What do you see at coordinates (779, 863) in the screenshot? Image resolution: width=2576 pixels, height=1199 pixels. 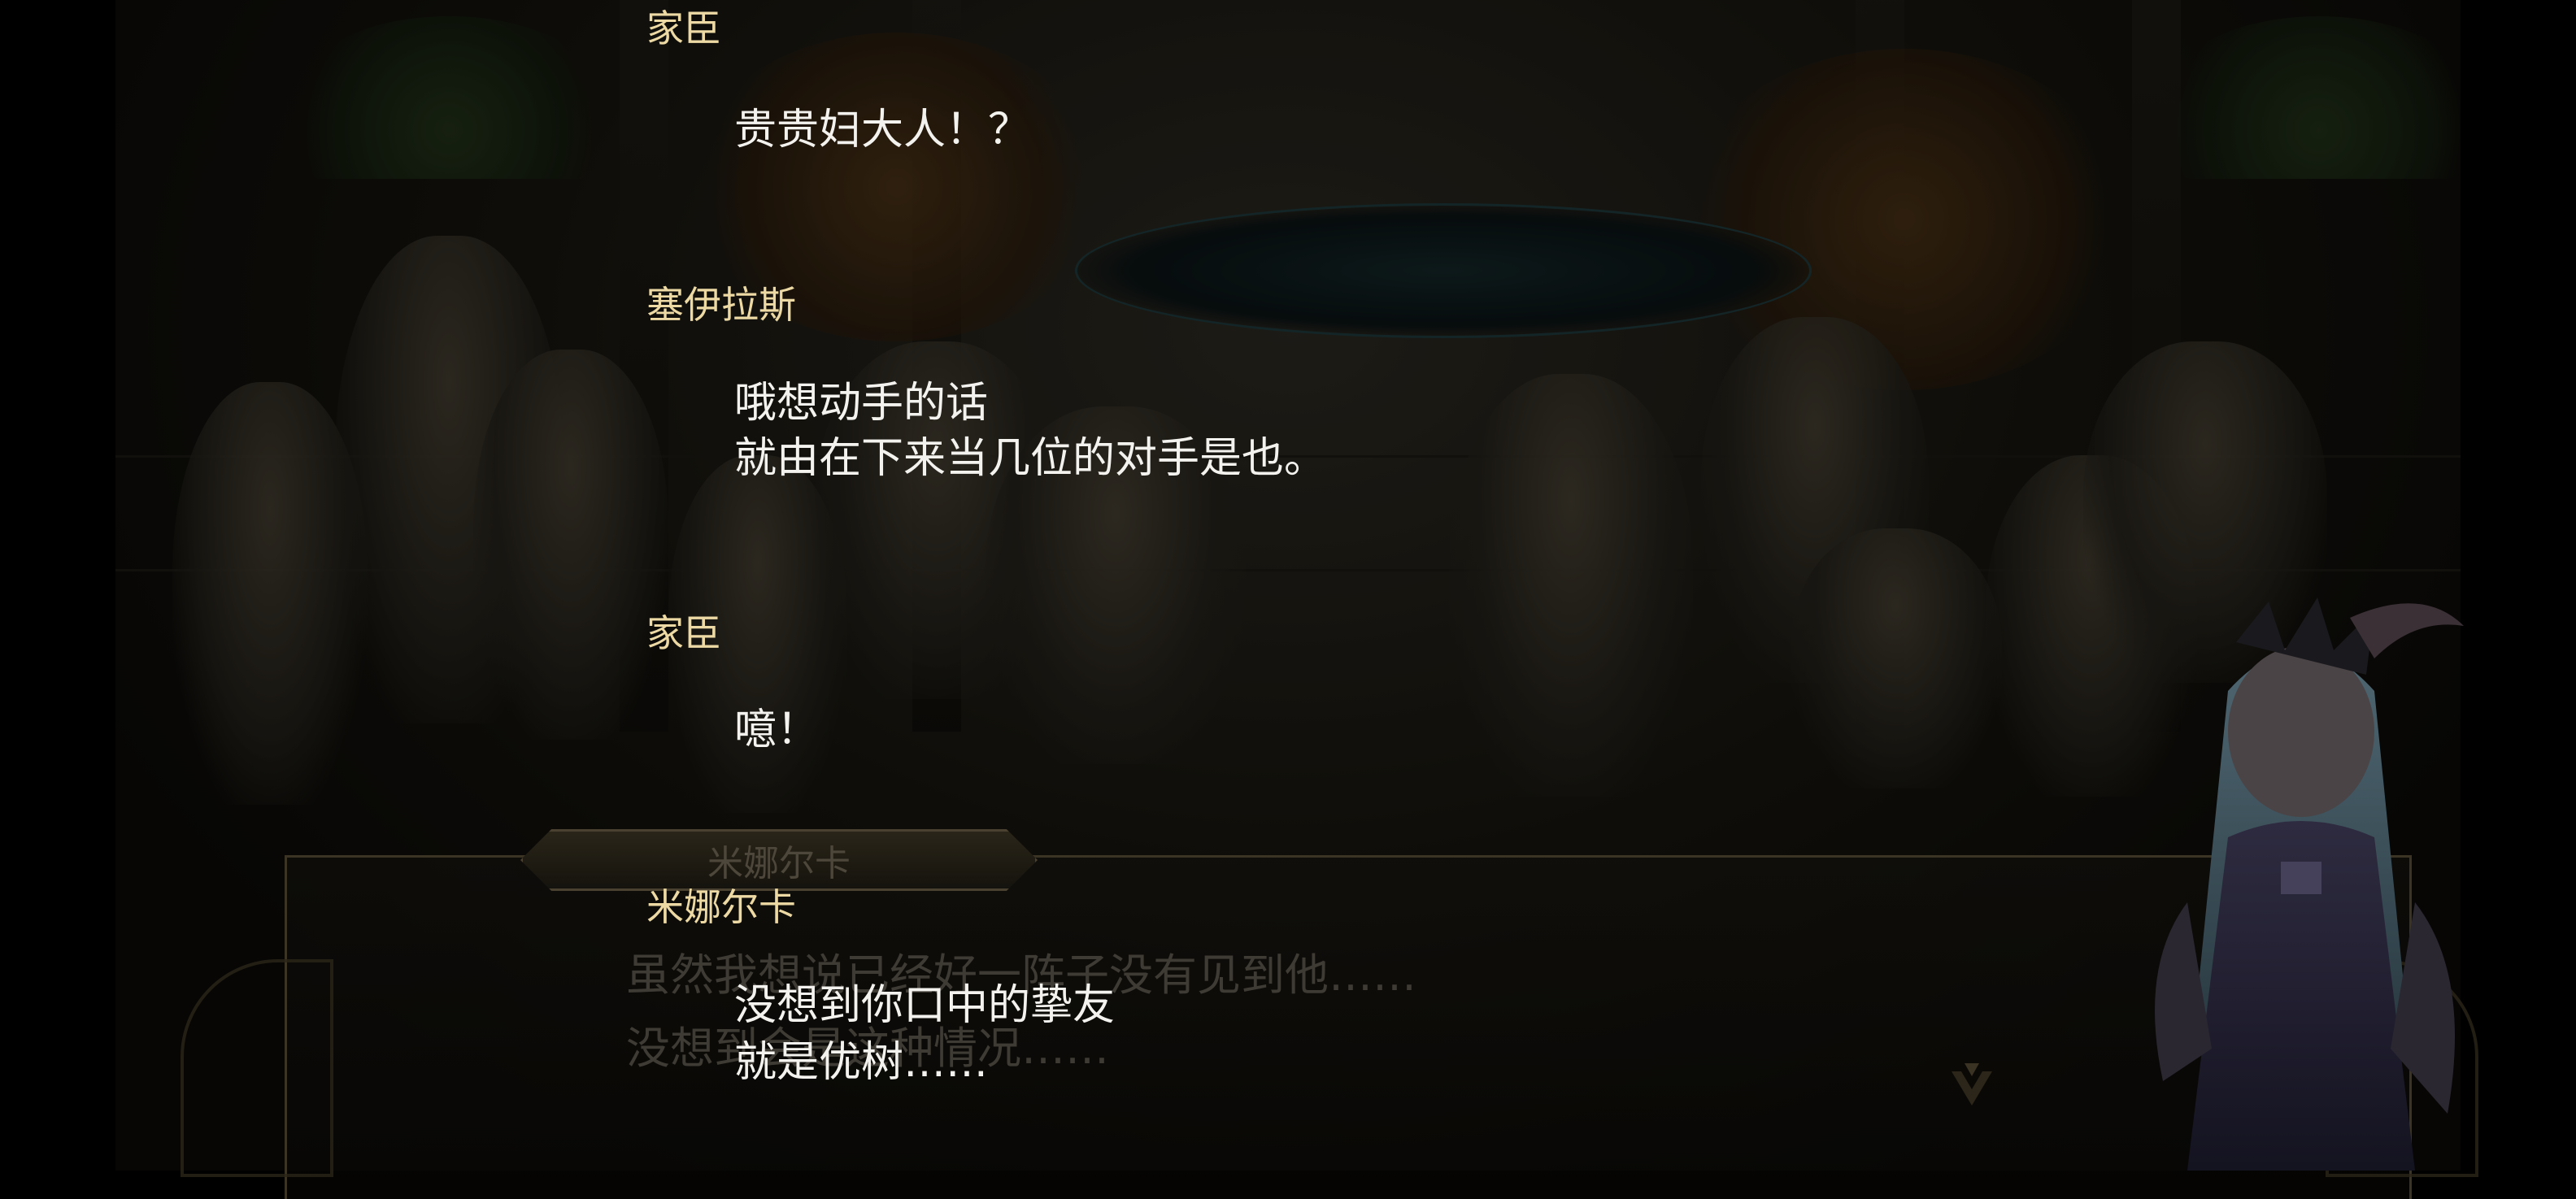 I see `dialogue-speaker-name: 米娜尔卡` at bounding box center [779, 863].